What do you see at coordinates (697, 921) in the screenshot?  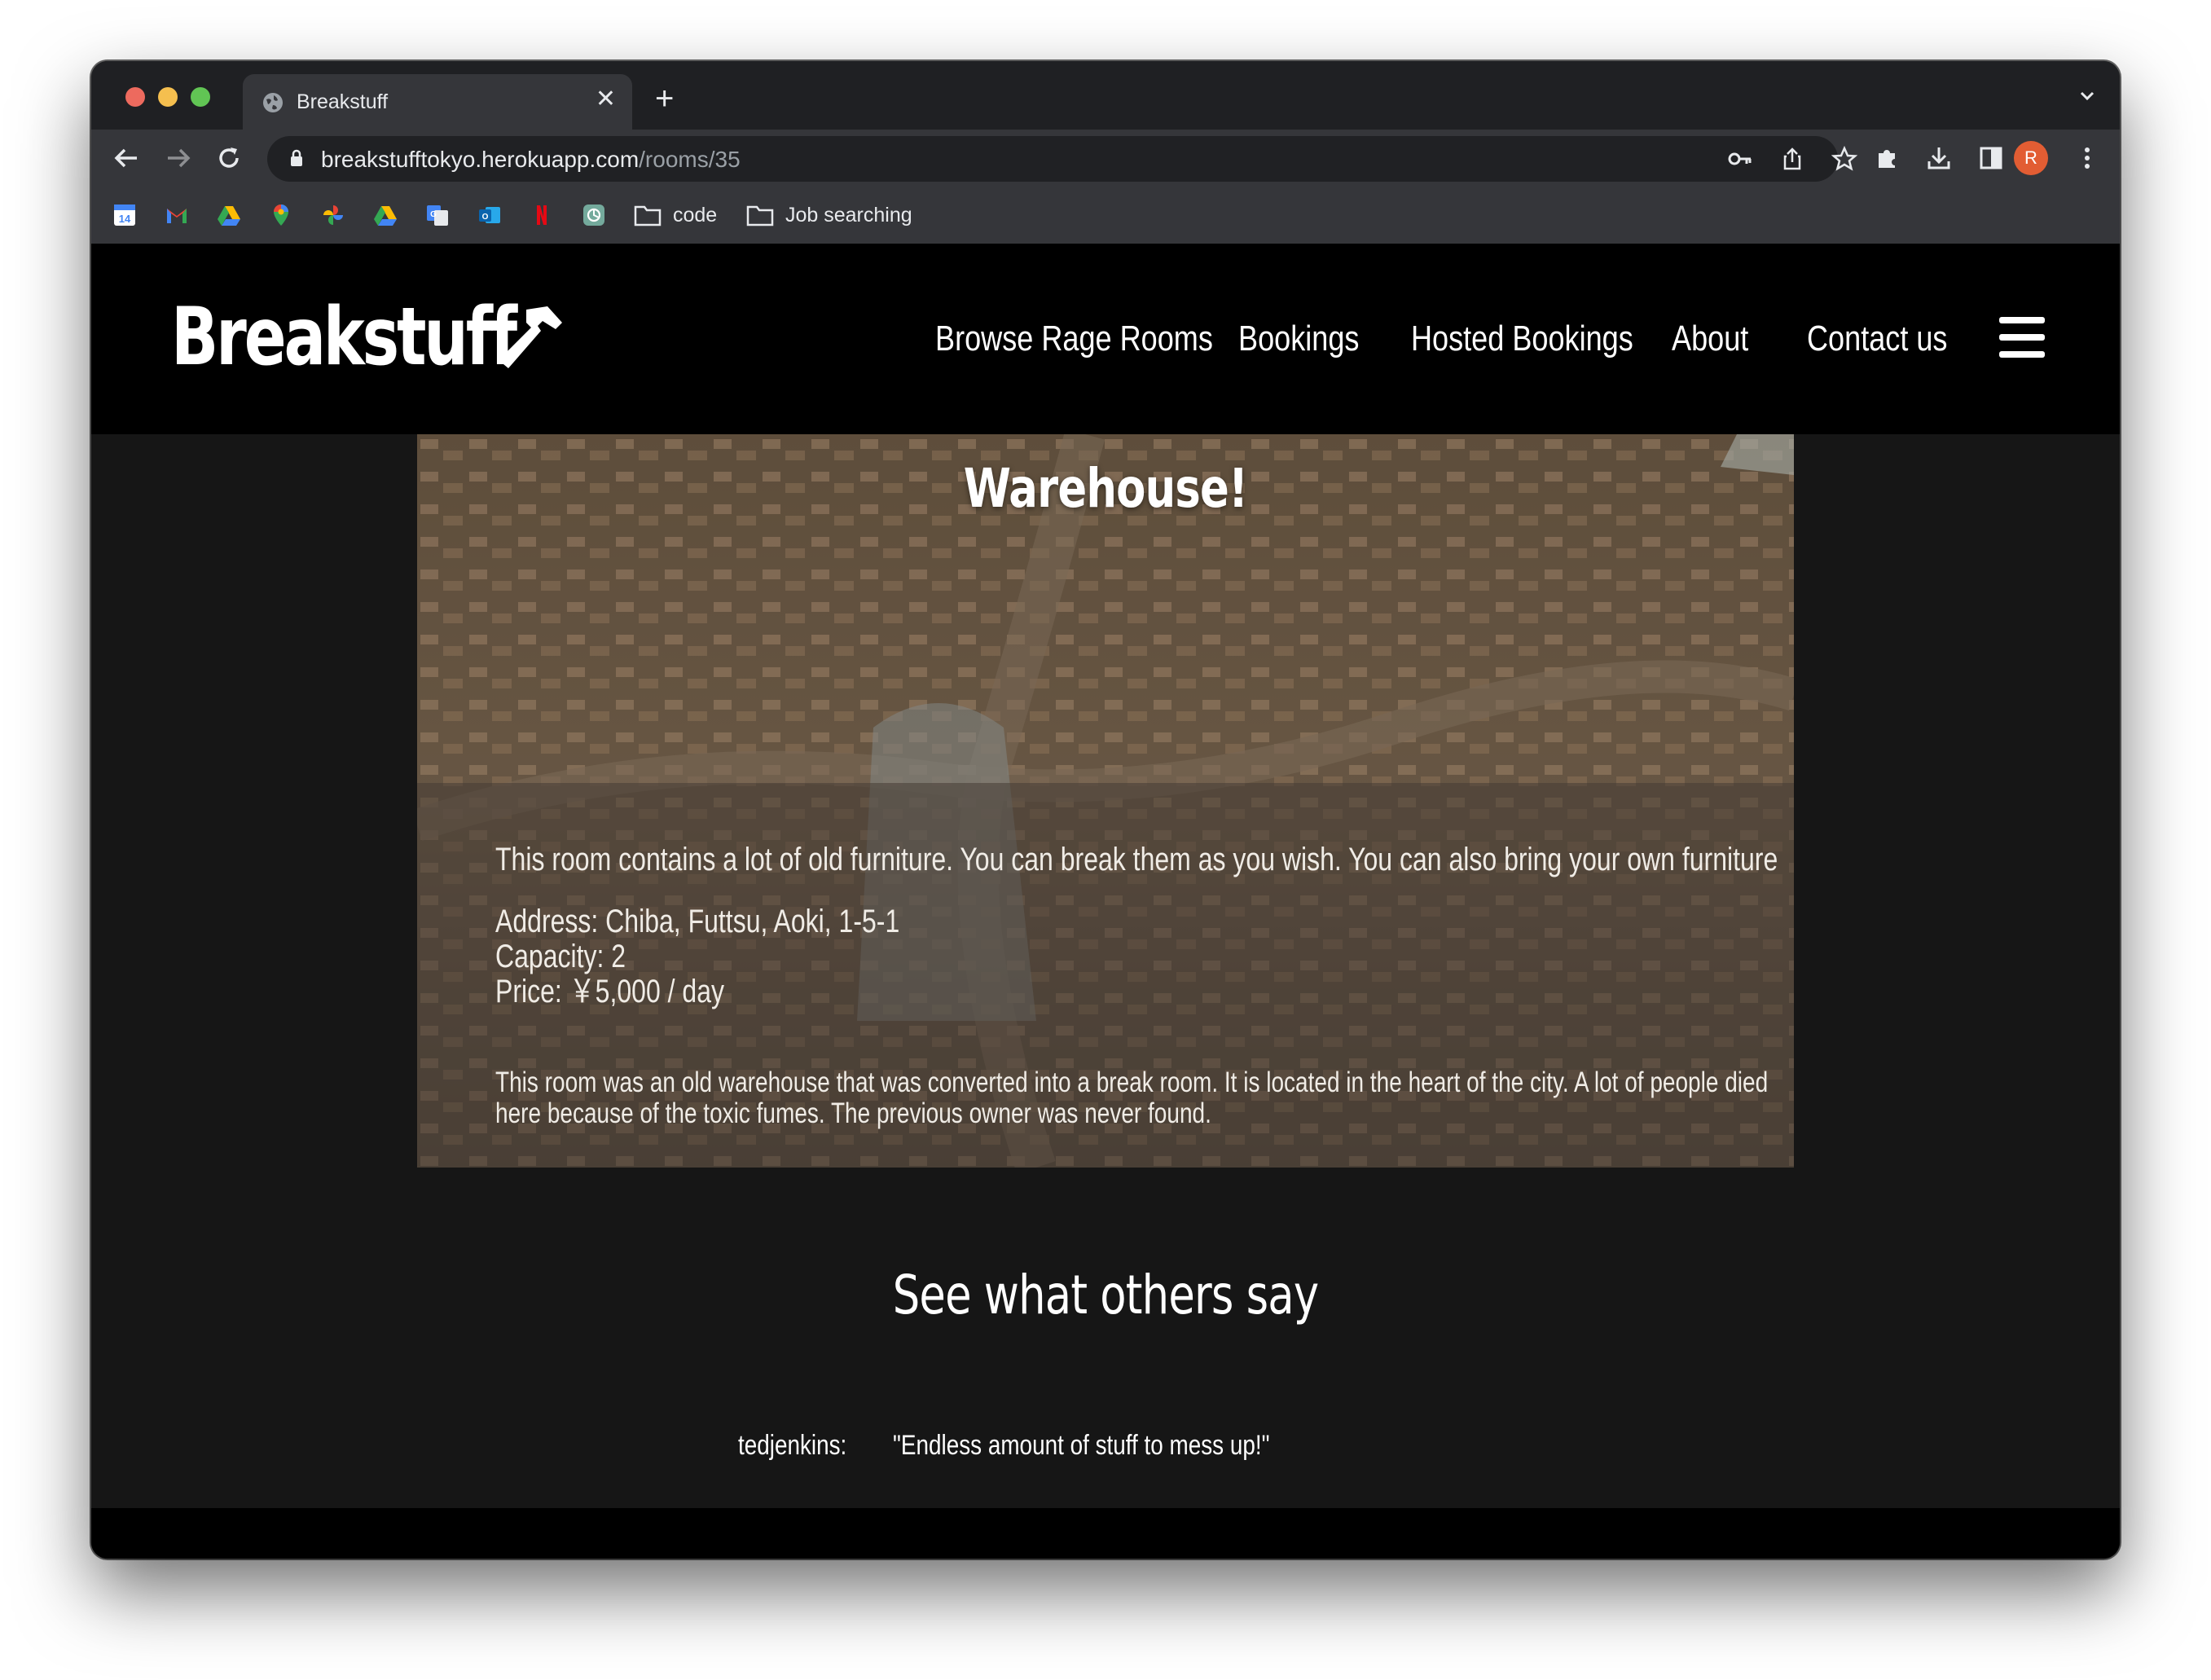 I see `room-address: Address: Chiba, Futtsu, Aoki, 1-5-1` at bounding box center [697, 921].